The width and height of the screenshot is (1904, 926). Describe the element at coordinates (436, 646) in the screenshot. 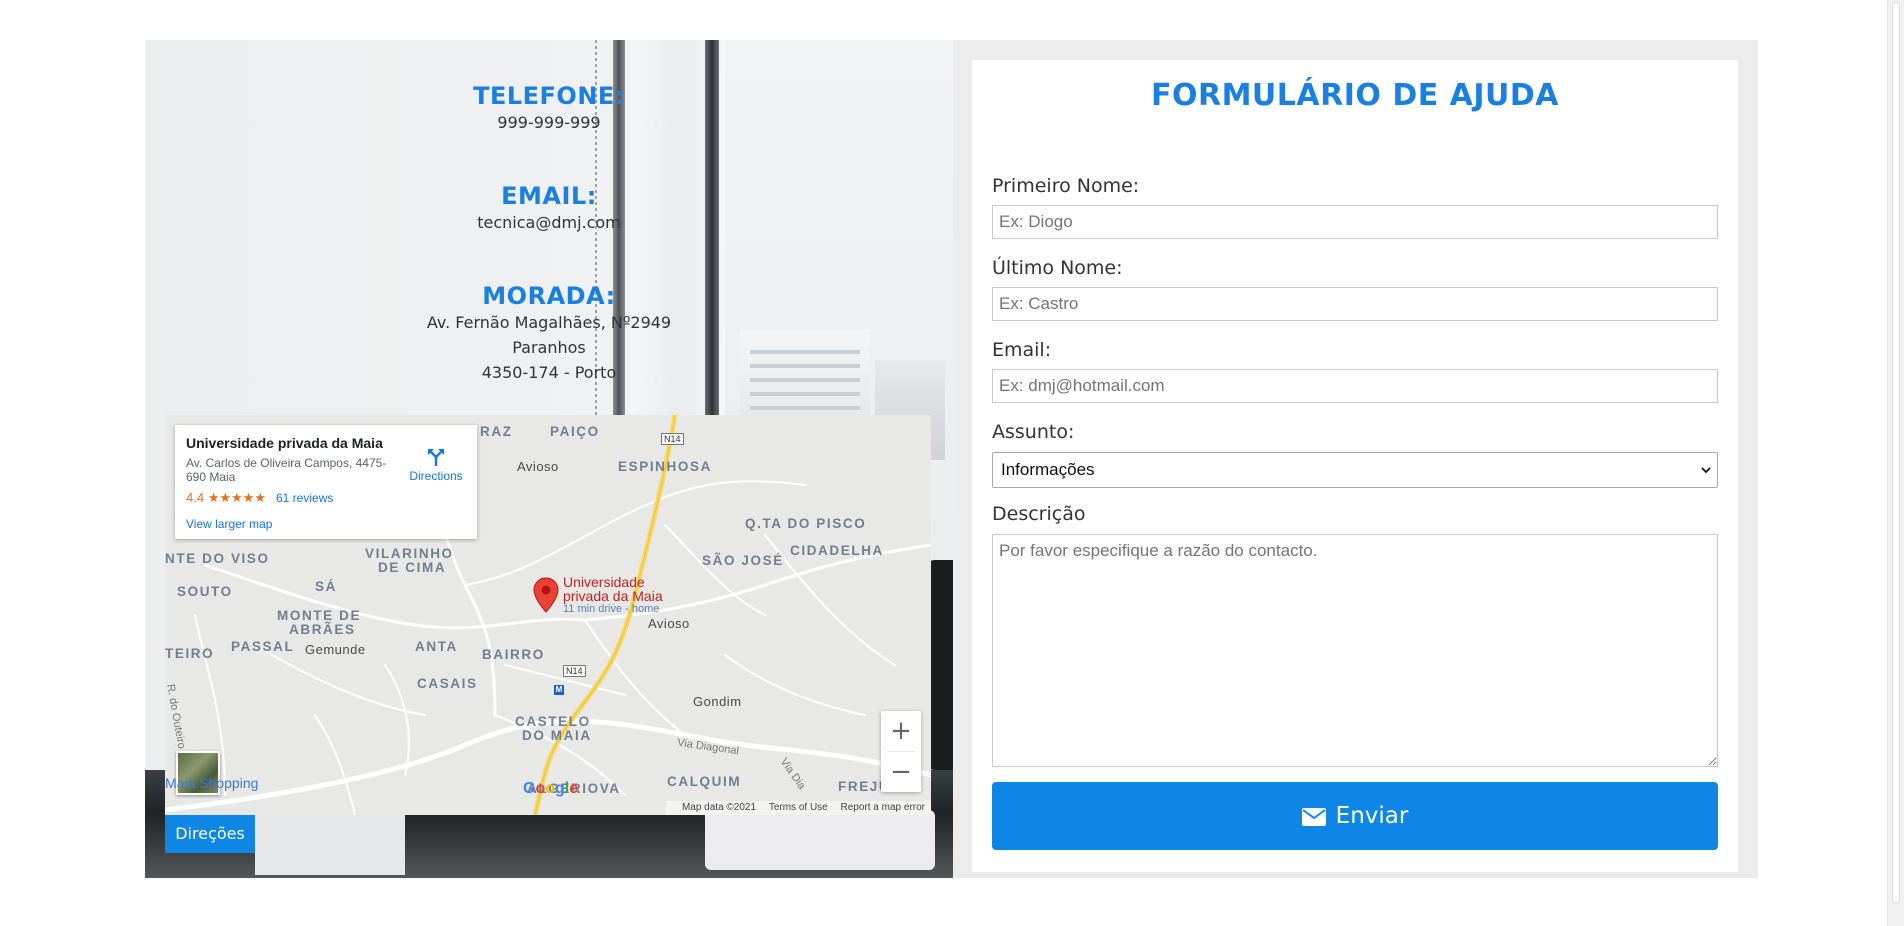

I see `map-label: ANTA` at that location.